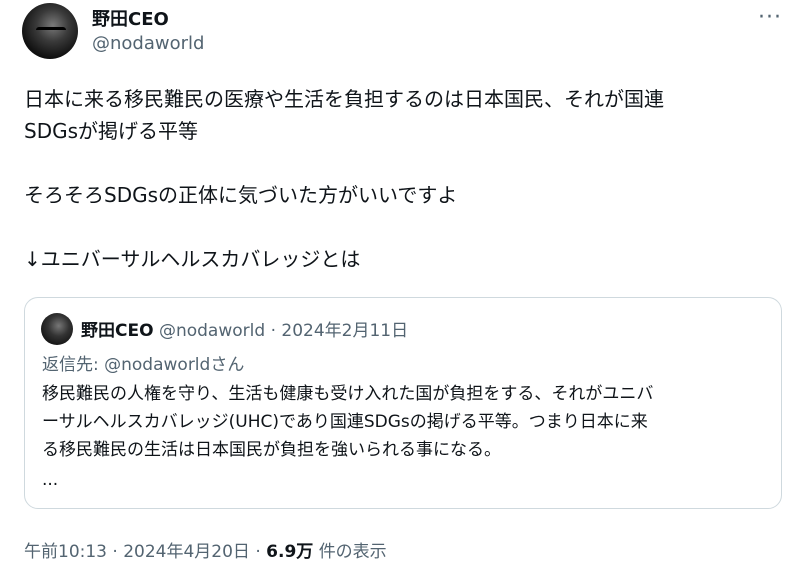 Image resolution: width=800 pixels, height=567 pixels. What do you see at coordinates (271, 450) in the screenshot?
I see `quoted-text-line: る移民難民の生活は日本国民が負担を強いられる事になる。` at bounding box center [271, 450].